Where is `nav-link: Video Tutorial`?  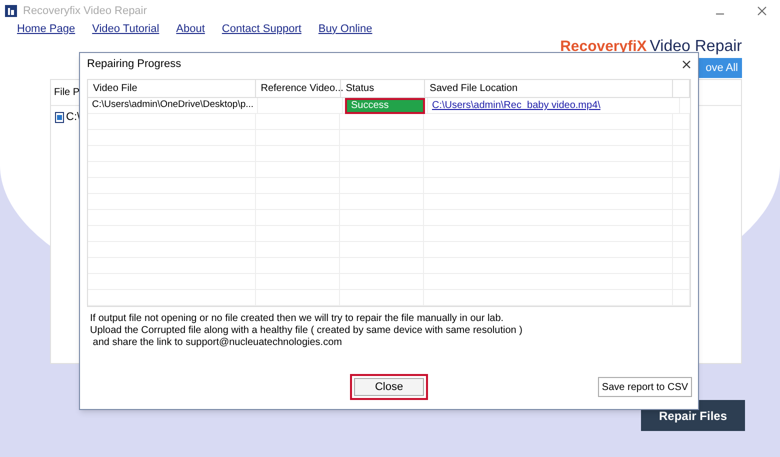 nav-link: Video Tutorial is located at coordinates (126, 29).